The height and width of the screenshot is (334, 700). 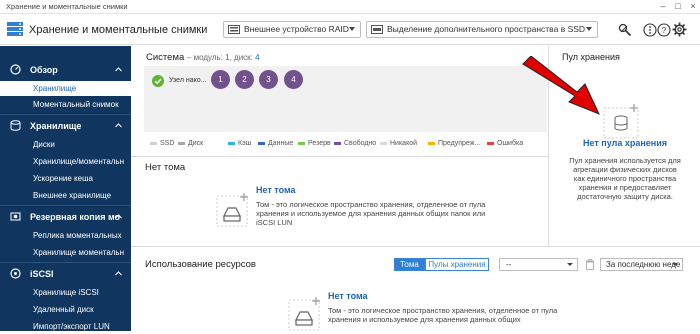 What do you see at coordinates (257, 57) in the screenshot?
I see `disk-count: 4` at bounding box center [257, 57].